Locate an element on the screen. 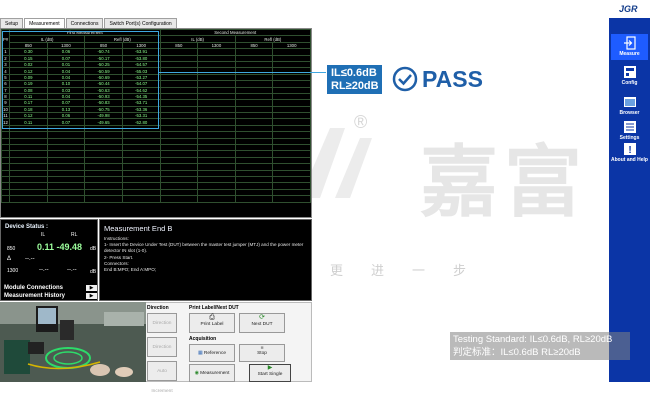  sidebar-item-label: Settings is located at coordinates (629, 138).